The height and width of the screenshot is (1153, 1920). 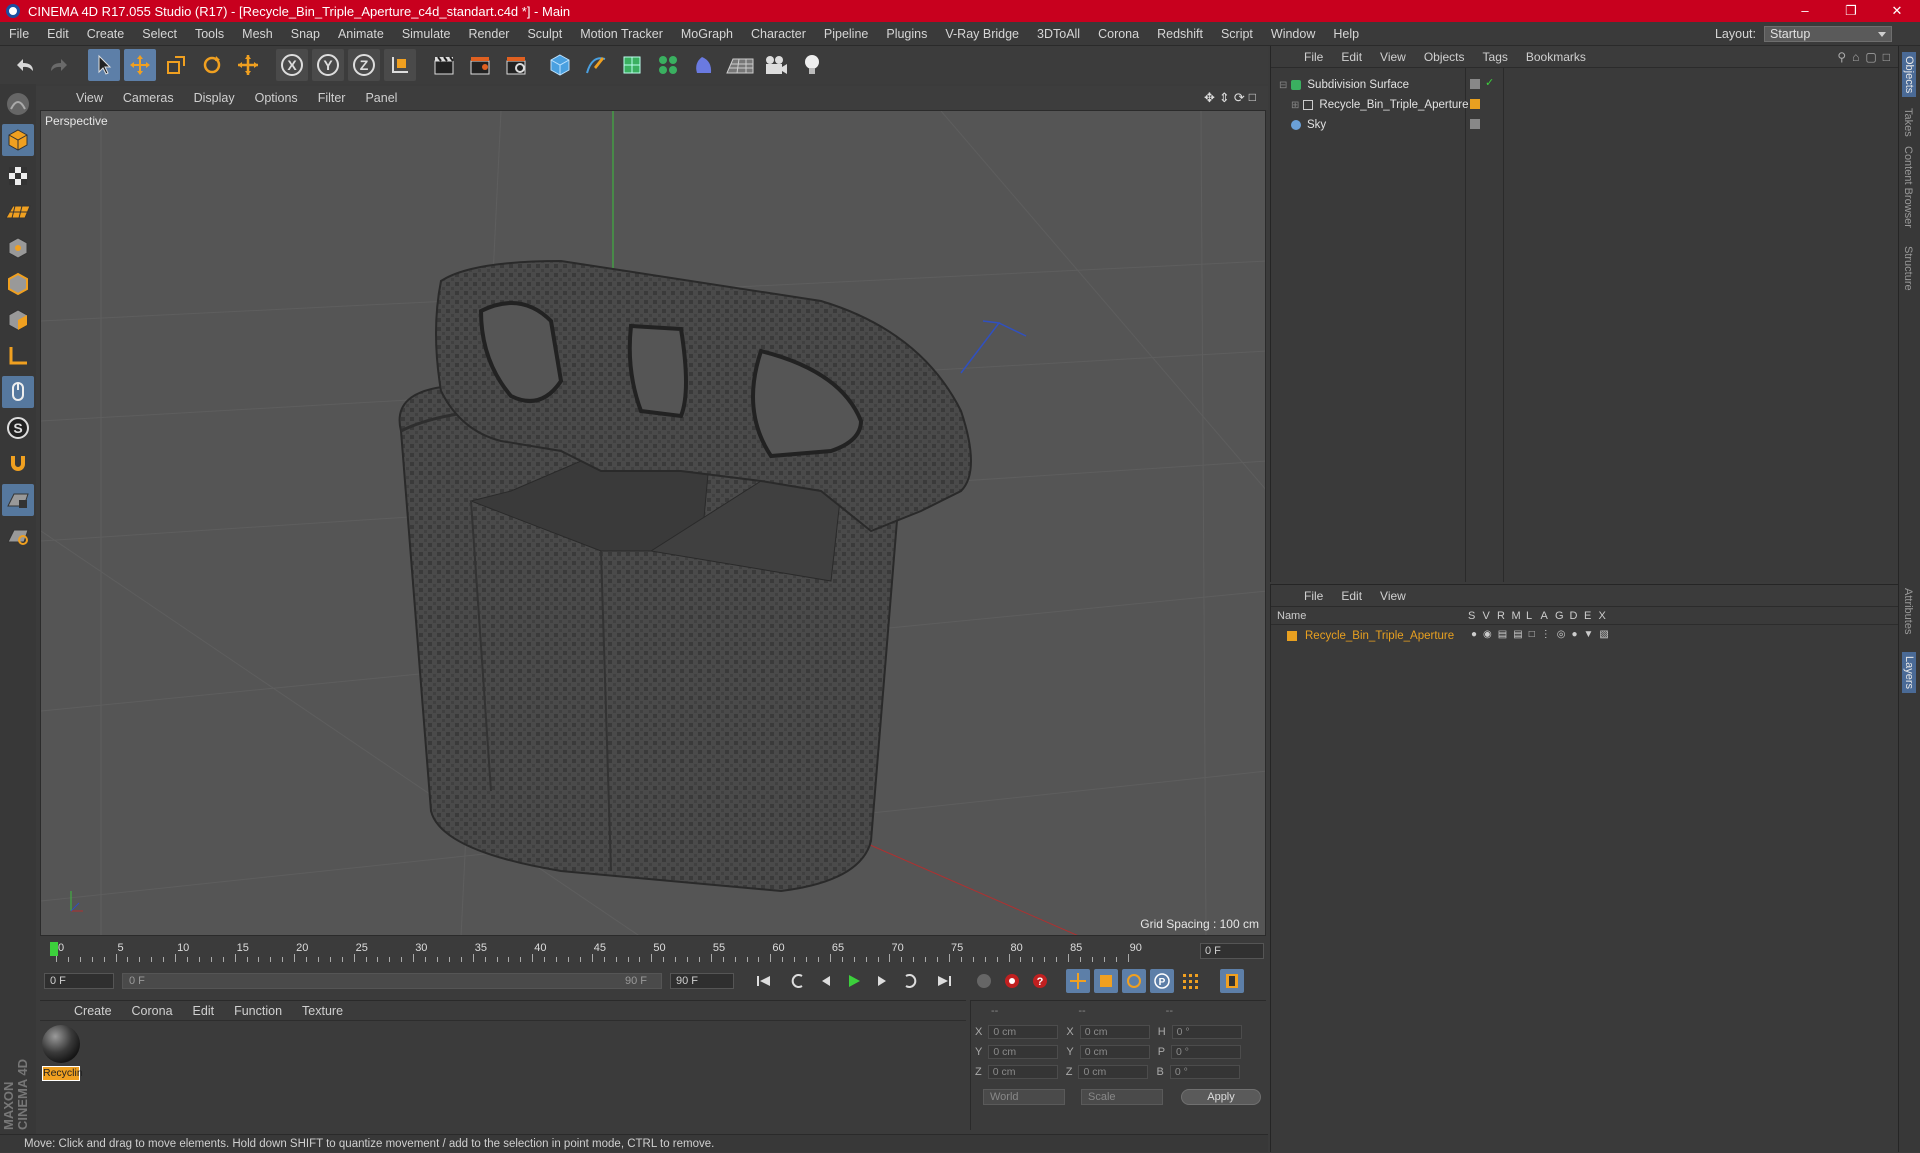 What do you see at coordinates (89, 98) in the screenshot?
I see `viewport-menu-view: View` at bounding box center [89, 98].